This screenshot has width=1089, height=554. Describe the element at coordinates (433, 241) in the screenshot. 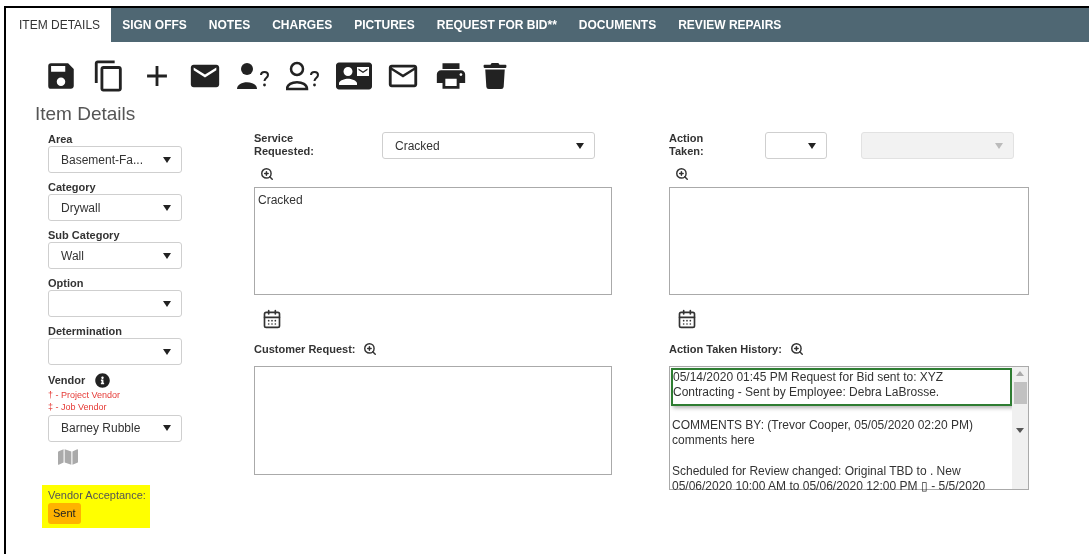

I see `text-area: Cracked` at that location.